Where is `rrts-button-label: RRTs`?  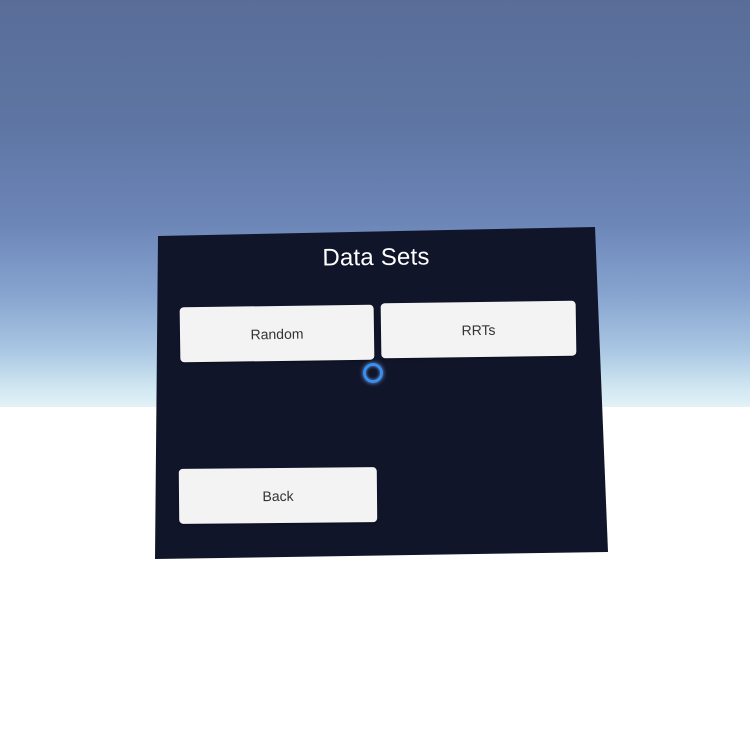
rrts-button-label: RRTs is located at coordinates (478, 329).